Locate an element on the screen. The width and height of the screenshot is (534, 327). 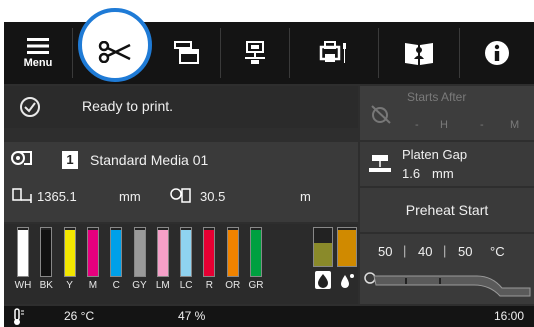
status-message: Ready to print. is located at coordinates (128, 106).